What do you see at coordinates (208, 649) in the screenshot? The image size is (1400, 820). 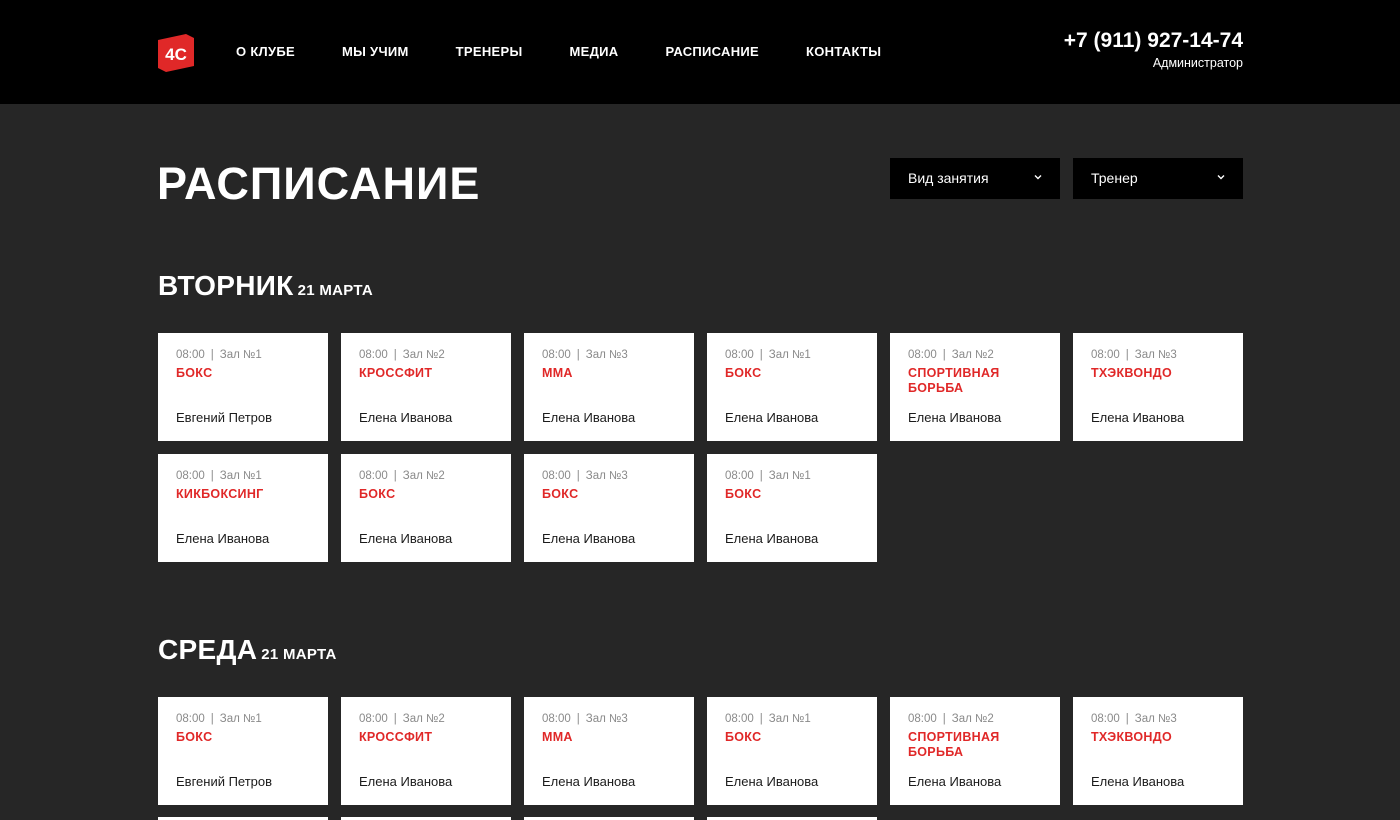 I see `day-name: СРЕДА` at bounding box center [208, 649].